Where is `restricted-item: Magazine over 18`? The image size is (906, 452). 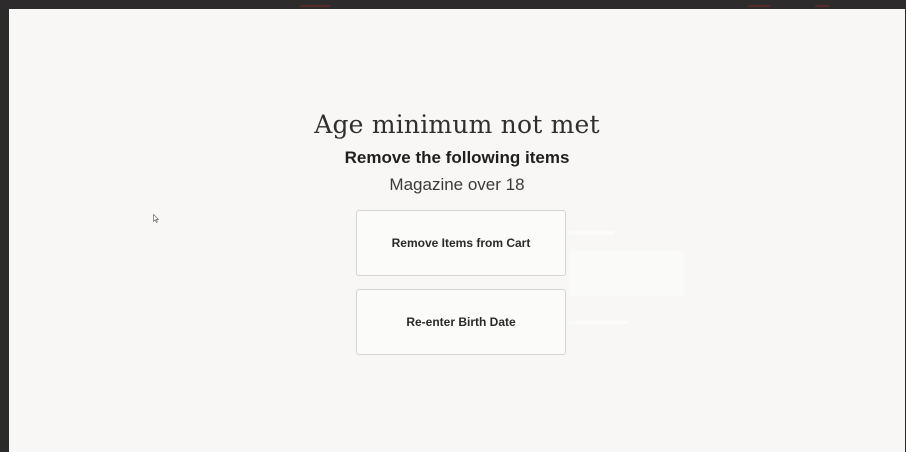 restricted-item: Magazine over 18 is located at coordinates (457, 184).